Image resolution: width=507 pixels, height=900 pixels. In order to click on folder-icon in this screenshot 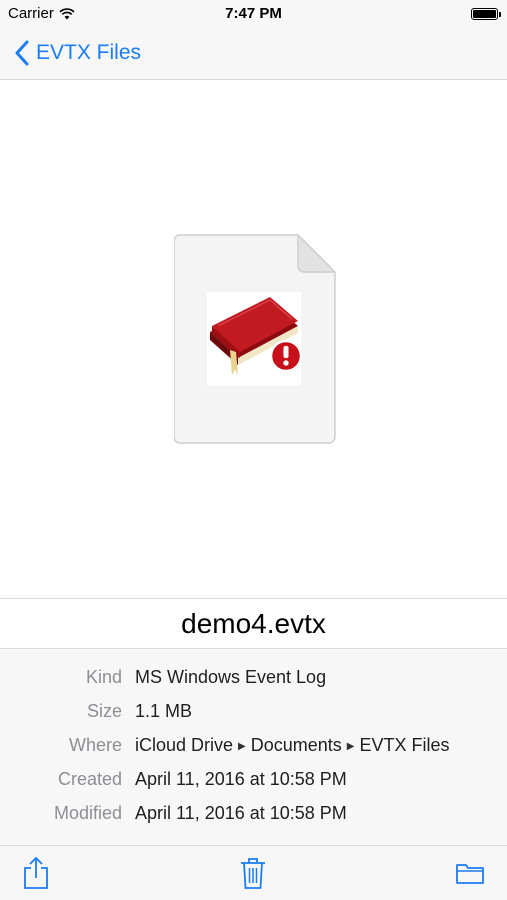, I will do `click(470, 874)`.